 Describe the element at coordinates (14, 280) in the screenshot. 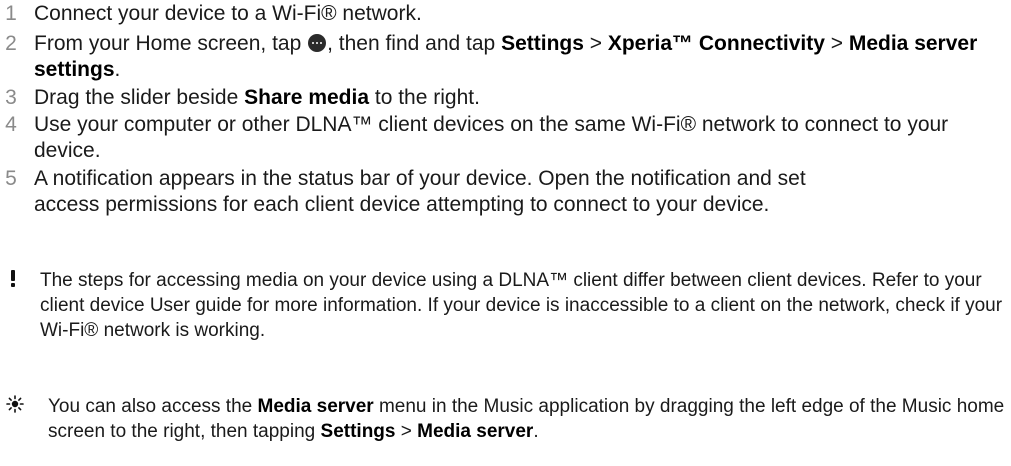

I see `exclamation-icon` at that location.